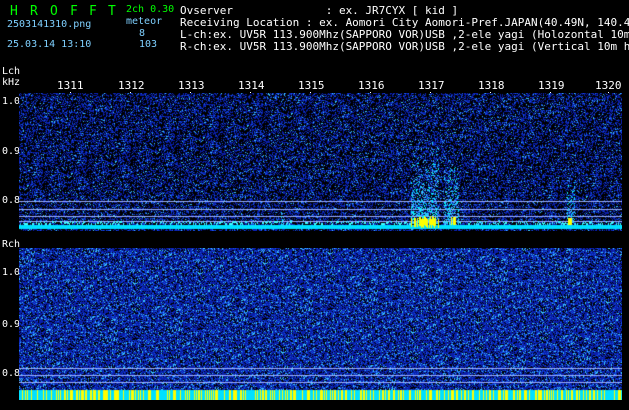  I want to click on minute-tick-label: 1312, so click(131, 85).